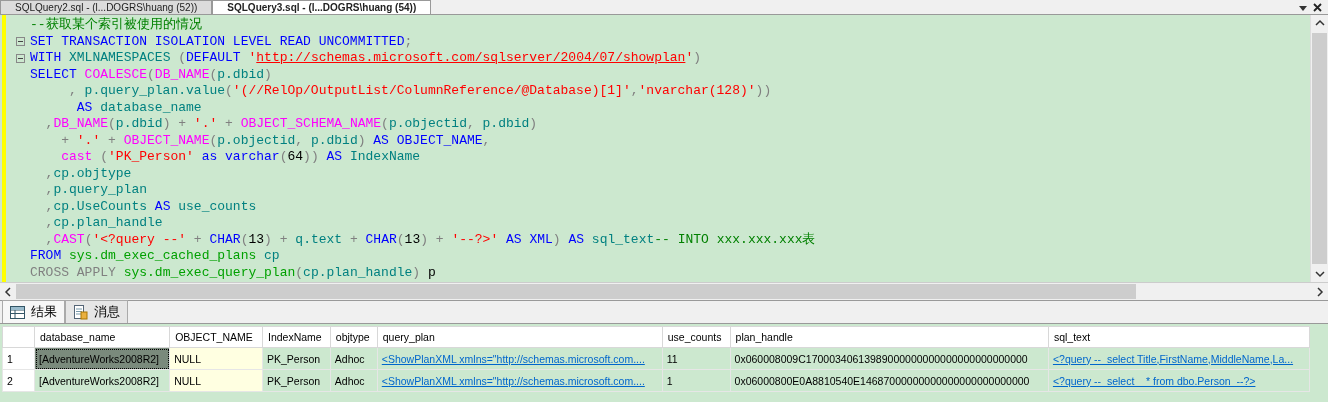  Describe the element at coordinates (365, 58) in the screenshot. I see `code-line: WITH XMLNAMESPACES (DEFAULT 'http://schemas.microsoft.com/sqlserver/2004/07/showplan')` at that location.